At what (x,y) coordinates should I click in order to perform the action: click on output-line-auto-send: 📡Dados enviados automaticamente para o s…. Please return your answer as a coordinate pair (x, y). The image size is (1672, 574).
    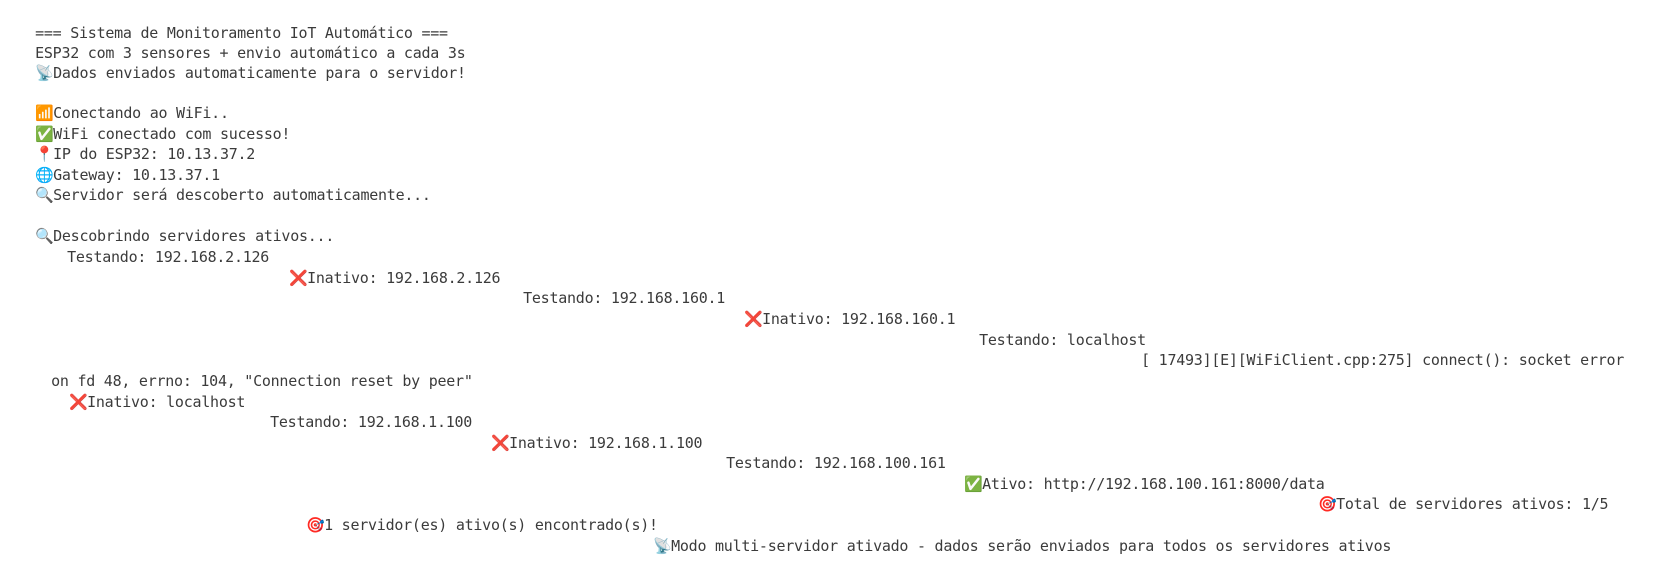
    Looking at the image, I should click on (233, 61).